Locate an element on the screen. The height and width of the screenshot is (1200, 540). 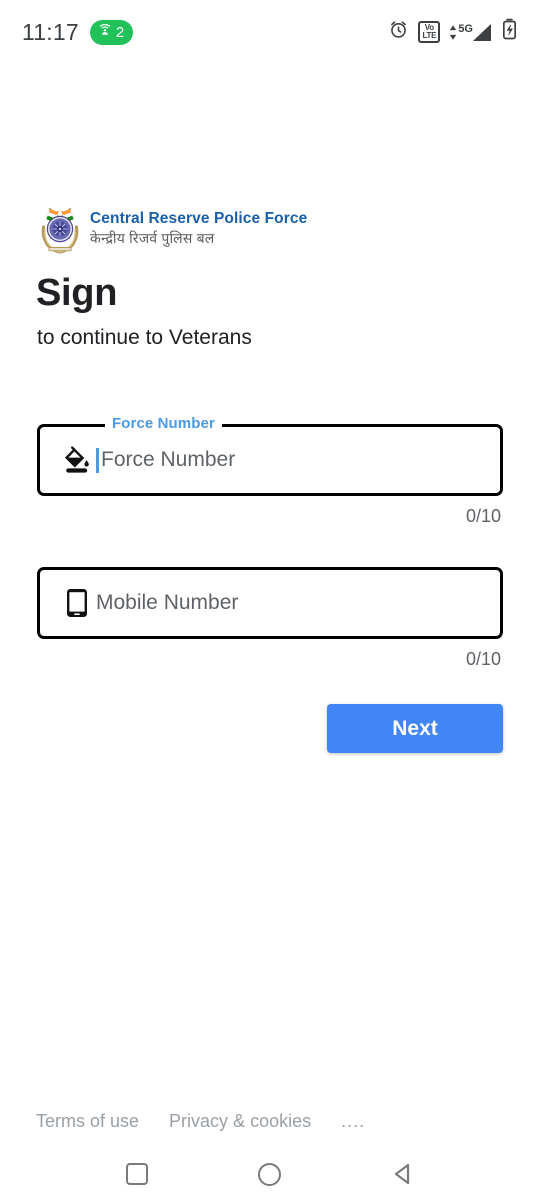
status-bar: 11:17 2 Vo LTE 5G is located at coordinates (270, 32).